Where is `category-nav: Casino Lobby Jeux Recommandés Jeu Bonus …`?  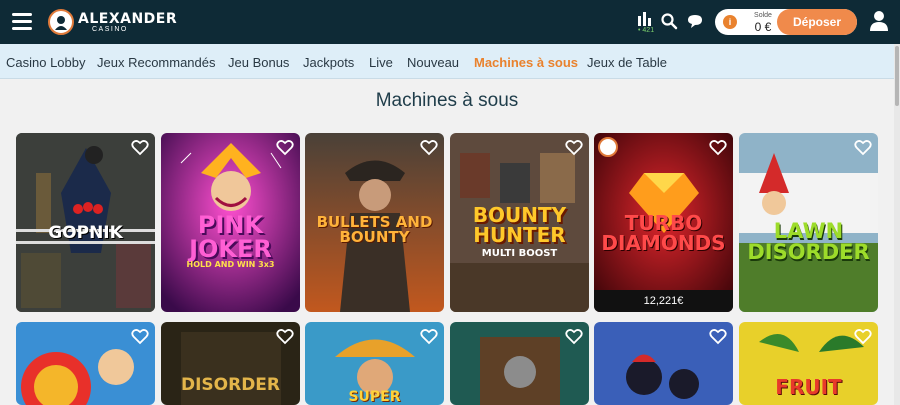 category-nav: Casino Lobby Jeux Recommandés Jeu Bonus … is located at coordinates (447, 61).